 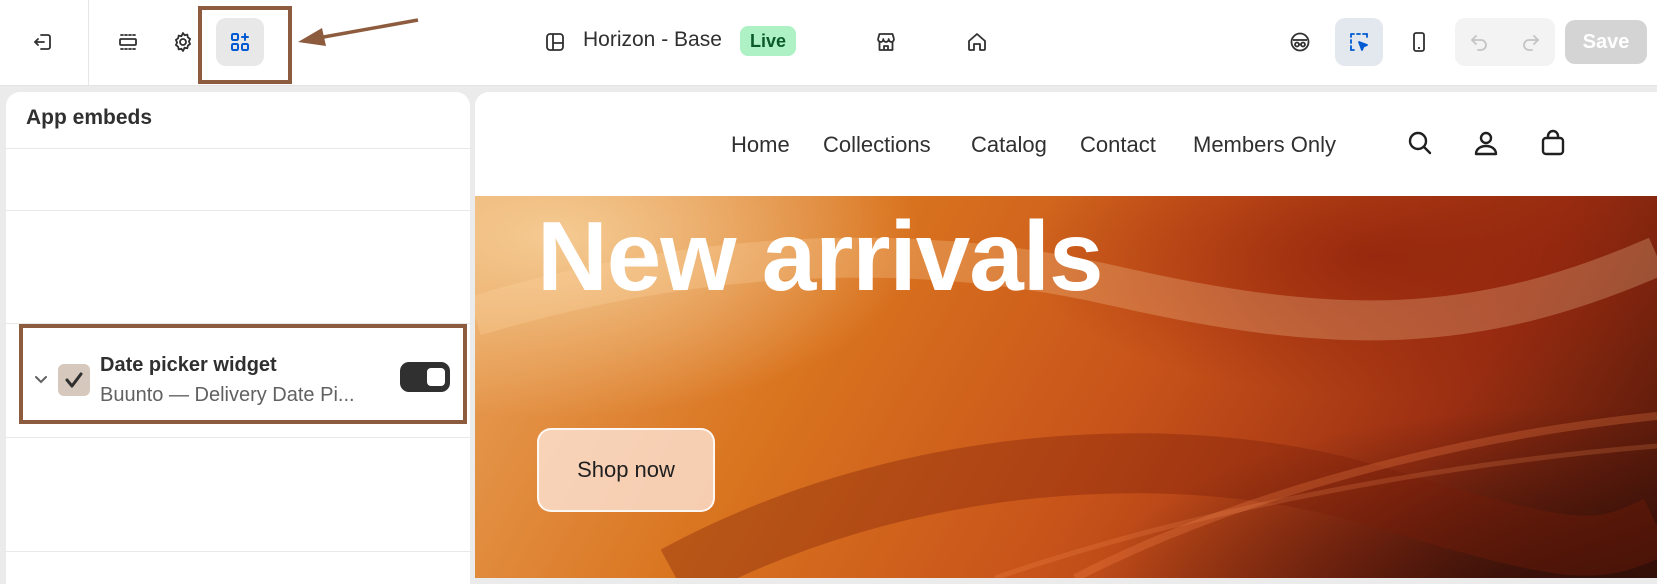 I want to click on redo-icon, so click(x=1531, y=42).